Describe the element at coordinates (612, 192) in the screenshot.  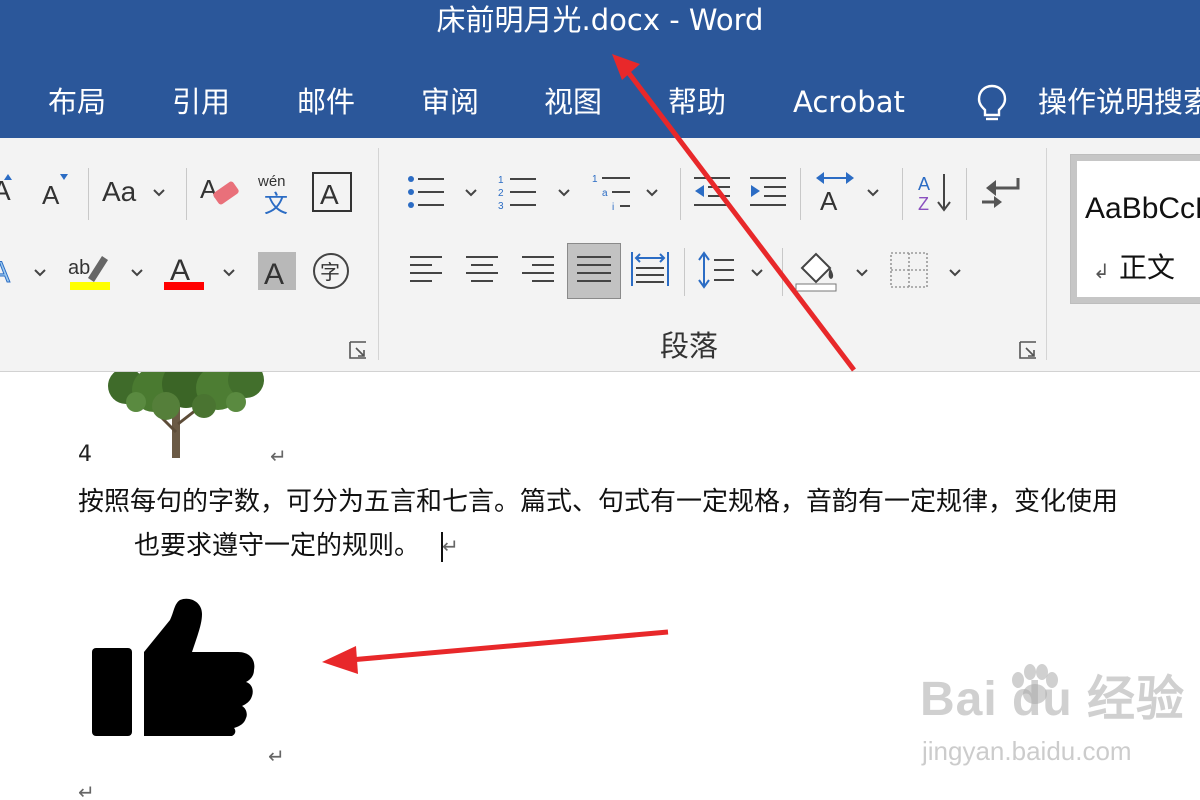
I see `multilevel-list-icon: 1ai` at that location.